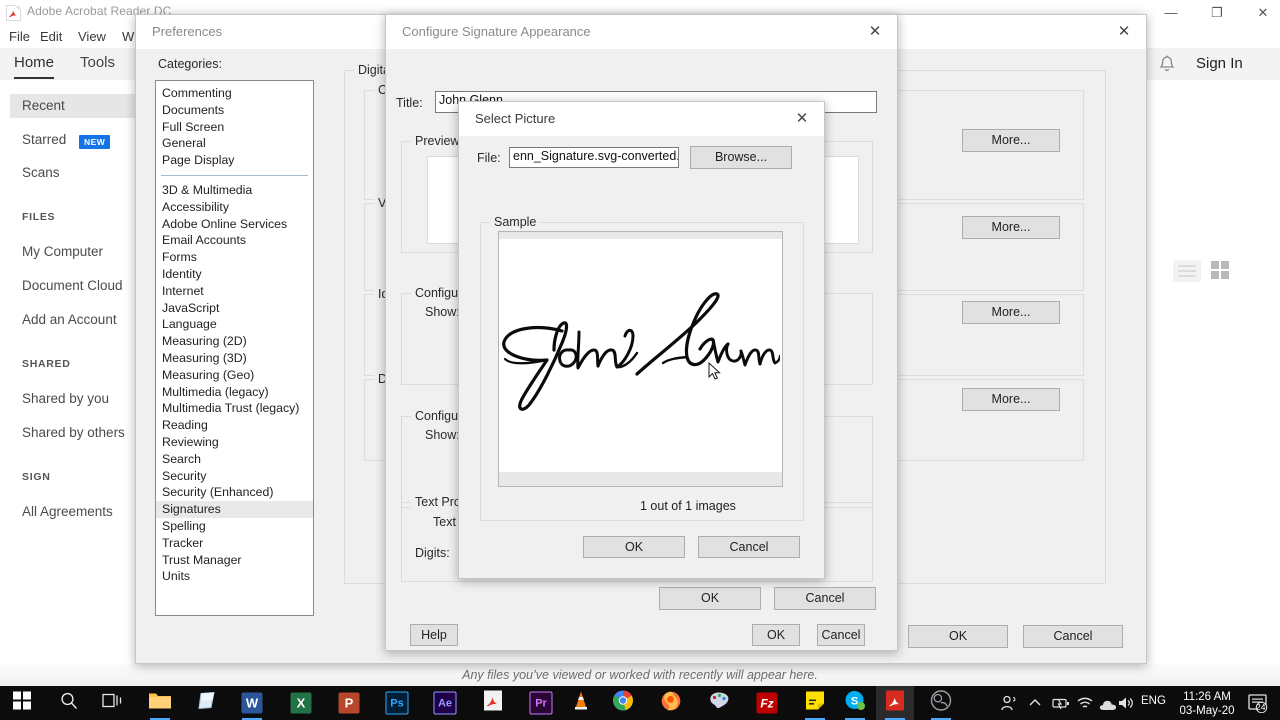 This screenshot has width=1280, height=720. Describe the element at coordinates (234, 576) in the screenshot. I see `category-units: Units` at that location.